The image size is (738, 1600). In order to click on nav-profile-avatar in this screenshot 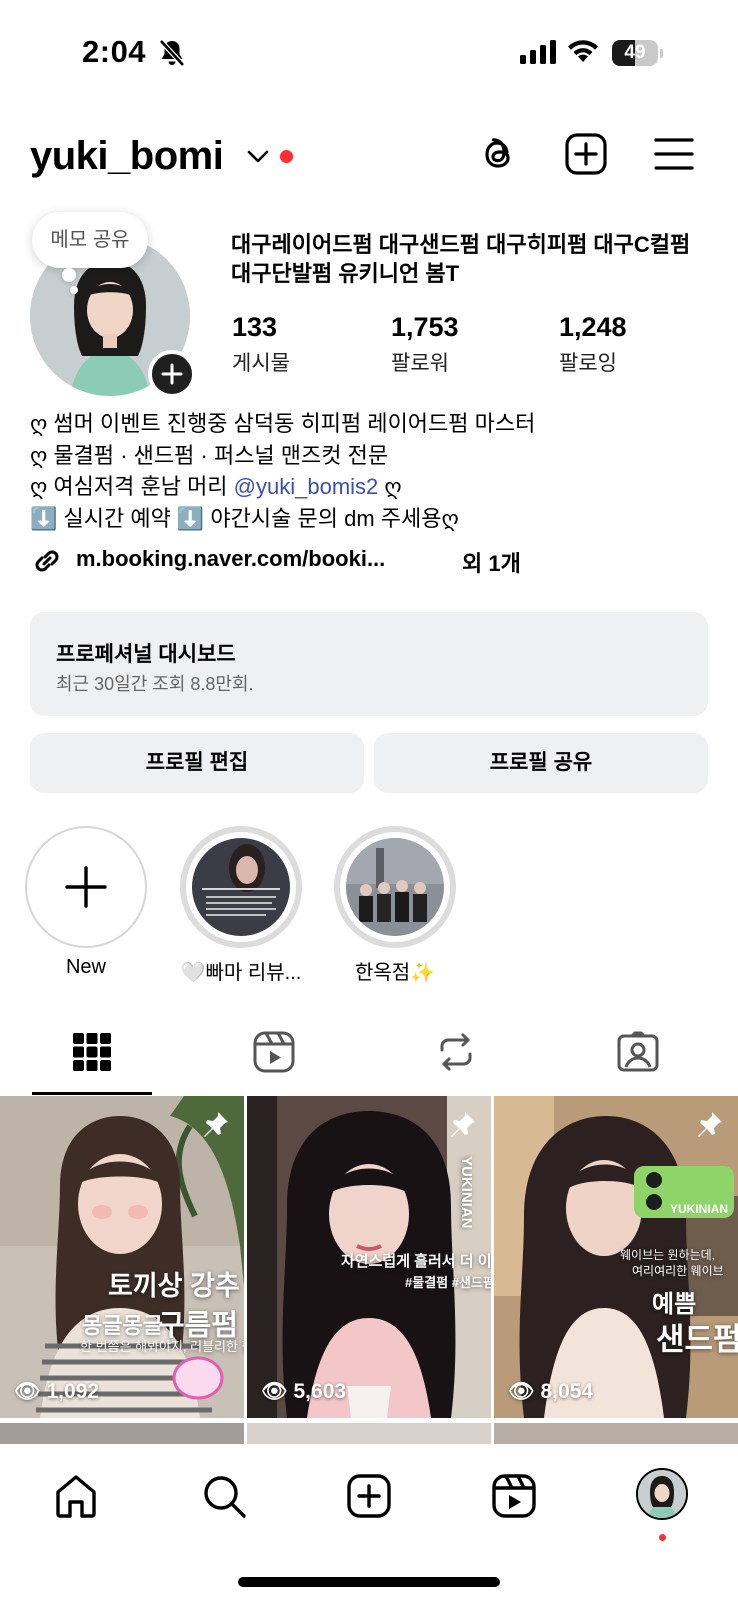, I will do `click(662, 1494)`.